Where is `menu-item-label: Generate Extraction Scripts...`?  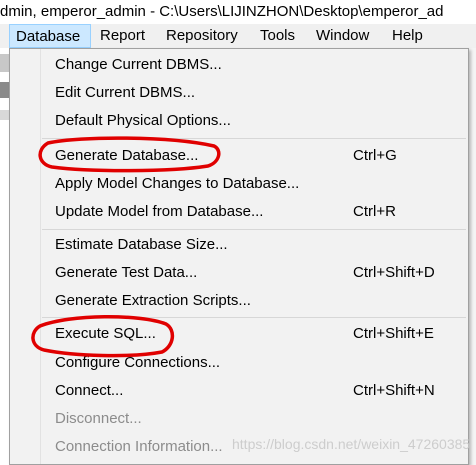 menu-item-label: Generate Extraction Scripts... is located at coordinates (153, 300).